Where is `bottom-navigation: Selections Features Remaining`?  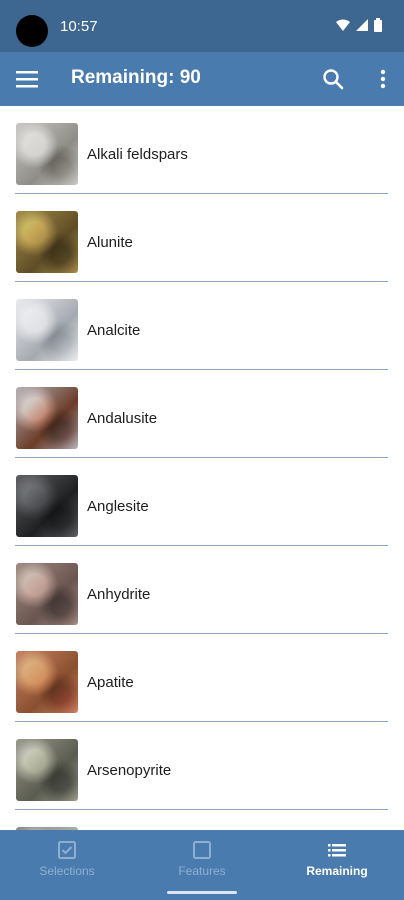 bottom-navigation: Selections Features Remaining is located at coordinates (202, 865).